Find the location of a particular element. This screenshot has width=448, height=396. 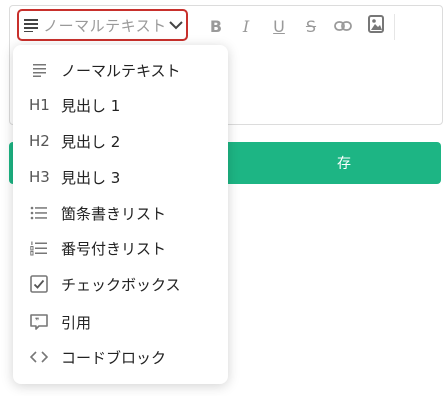

italic-button: I is located at coordinates (246, 26).